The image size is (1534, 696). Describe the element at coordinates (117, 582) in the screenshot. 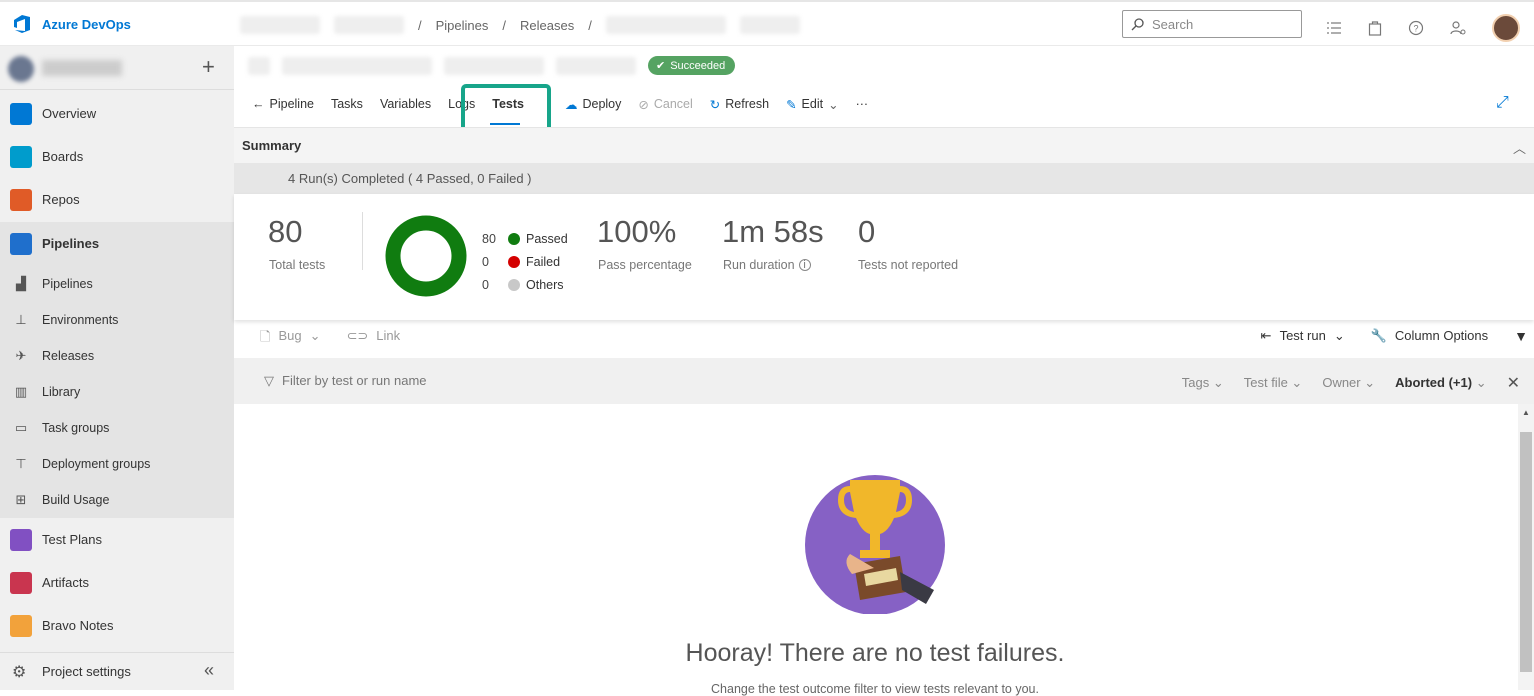

I see `sidebar-item-artifacts: Artifacts` at that location.